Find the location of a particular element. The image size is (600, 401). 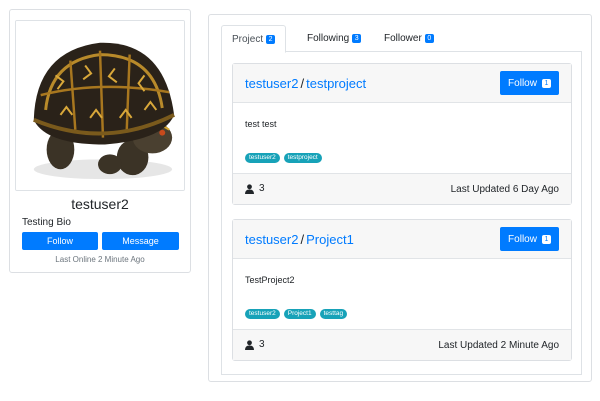

project-tags: testuser2 Project1 testtag is located at coordinates (296, 314).